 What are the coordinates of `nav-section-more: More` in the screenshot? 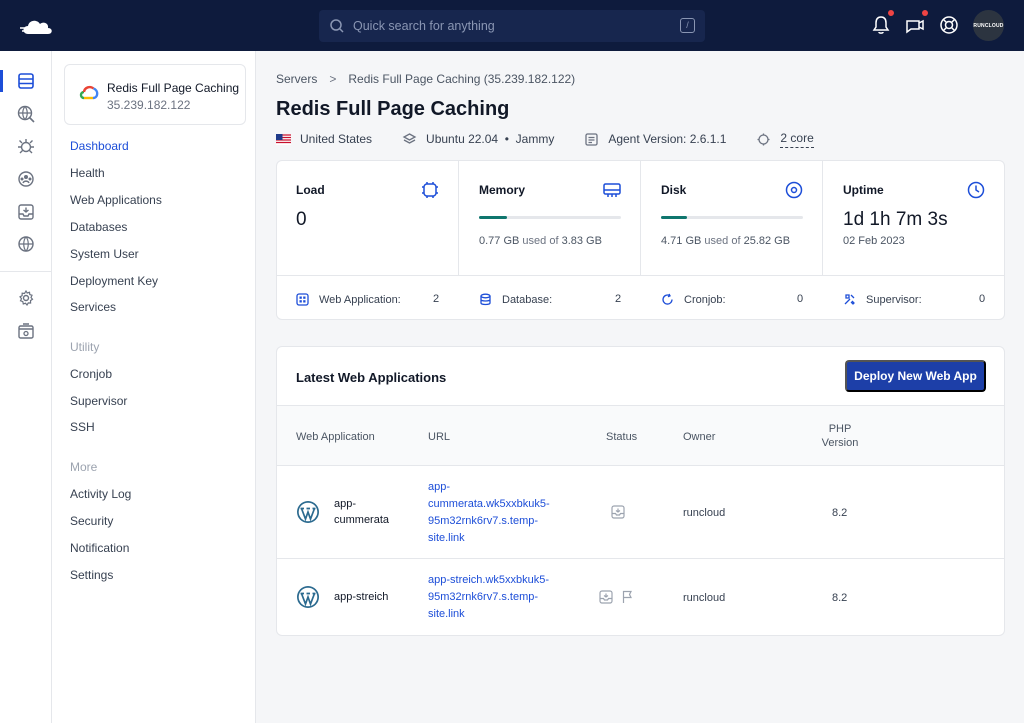 It's located at (84, 467).